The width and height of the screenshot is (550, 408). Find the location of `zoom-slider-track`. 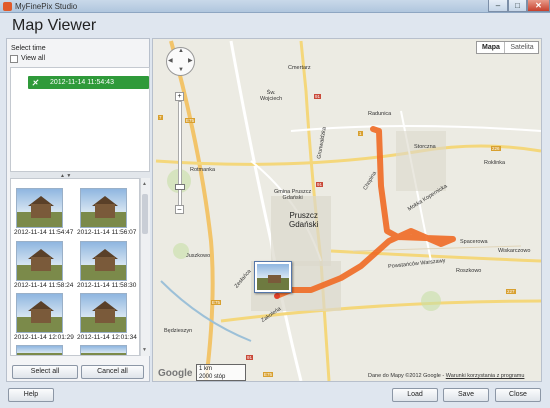

zoom-slider-track is located at coordinates (180, 153).